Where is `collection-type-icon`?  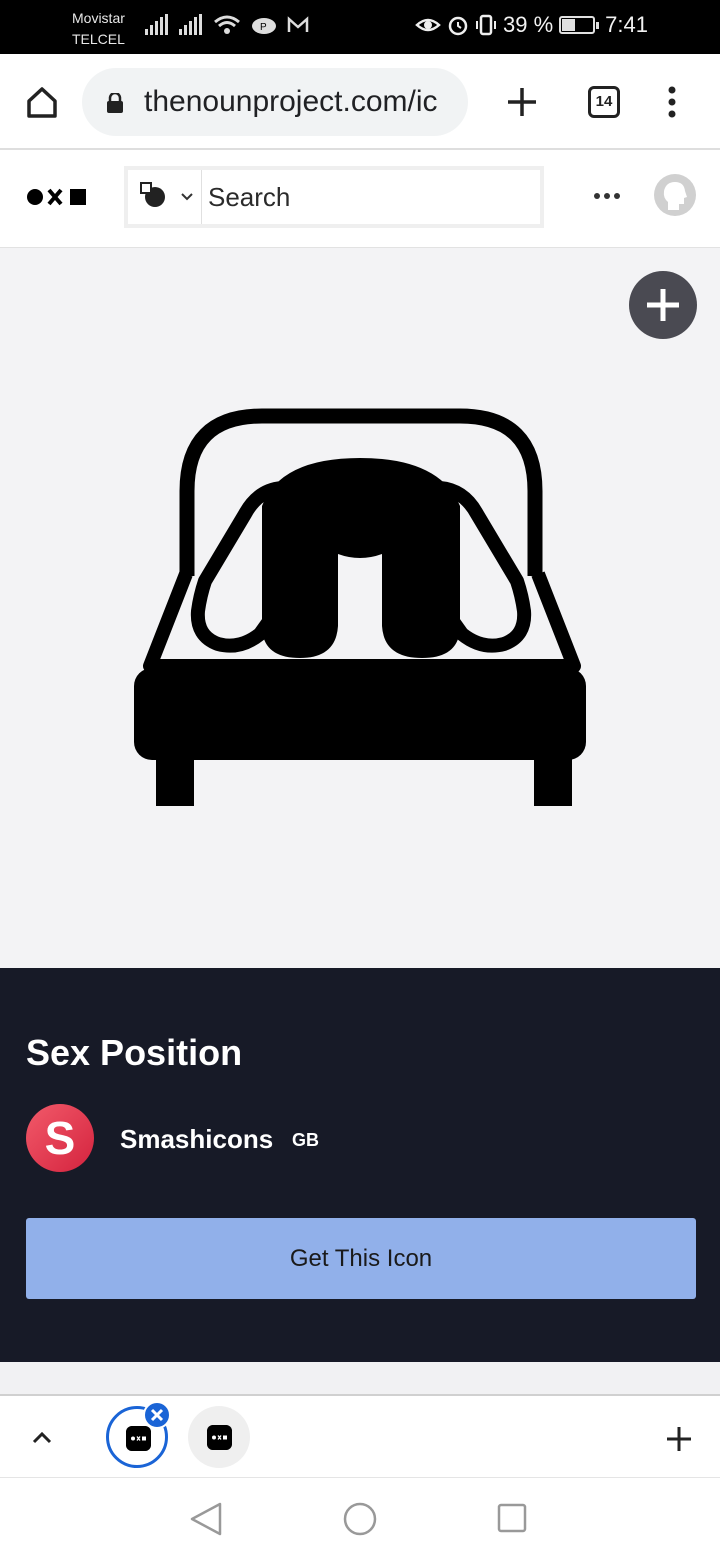
collection-type-icon is located at coordinates (152, 194).